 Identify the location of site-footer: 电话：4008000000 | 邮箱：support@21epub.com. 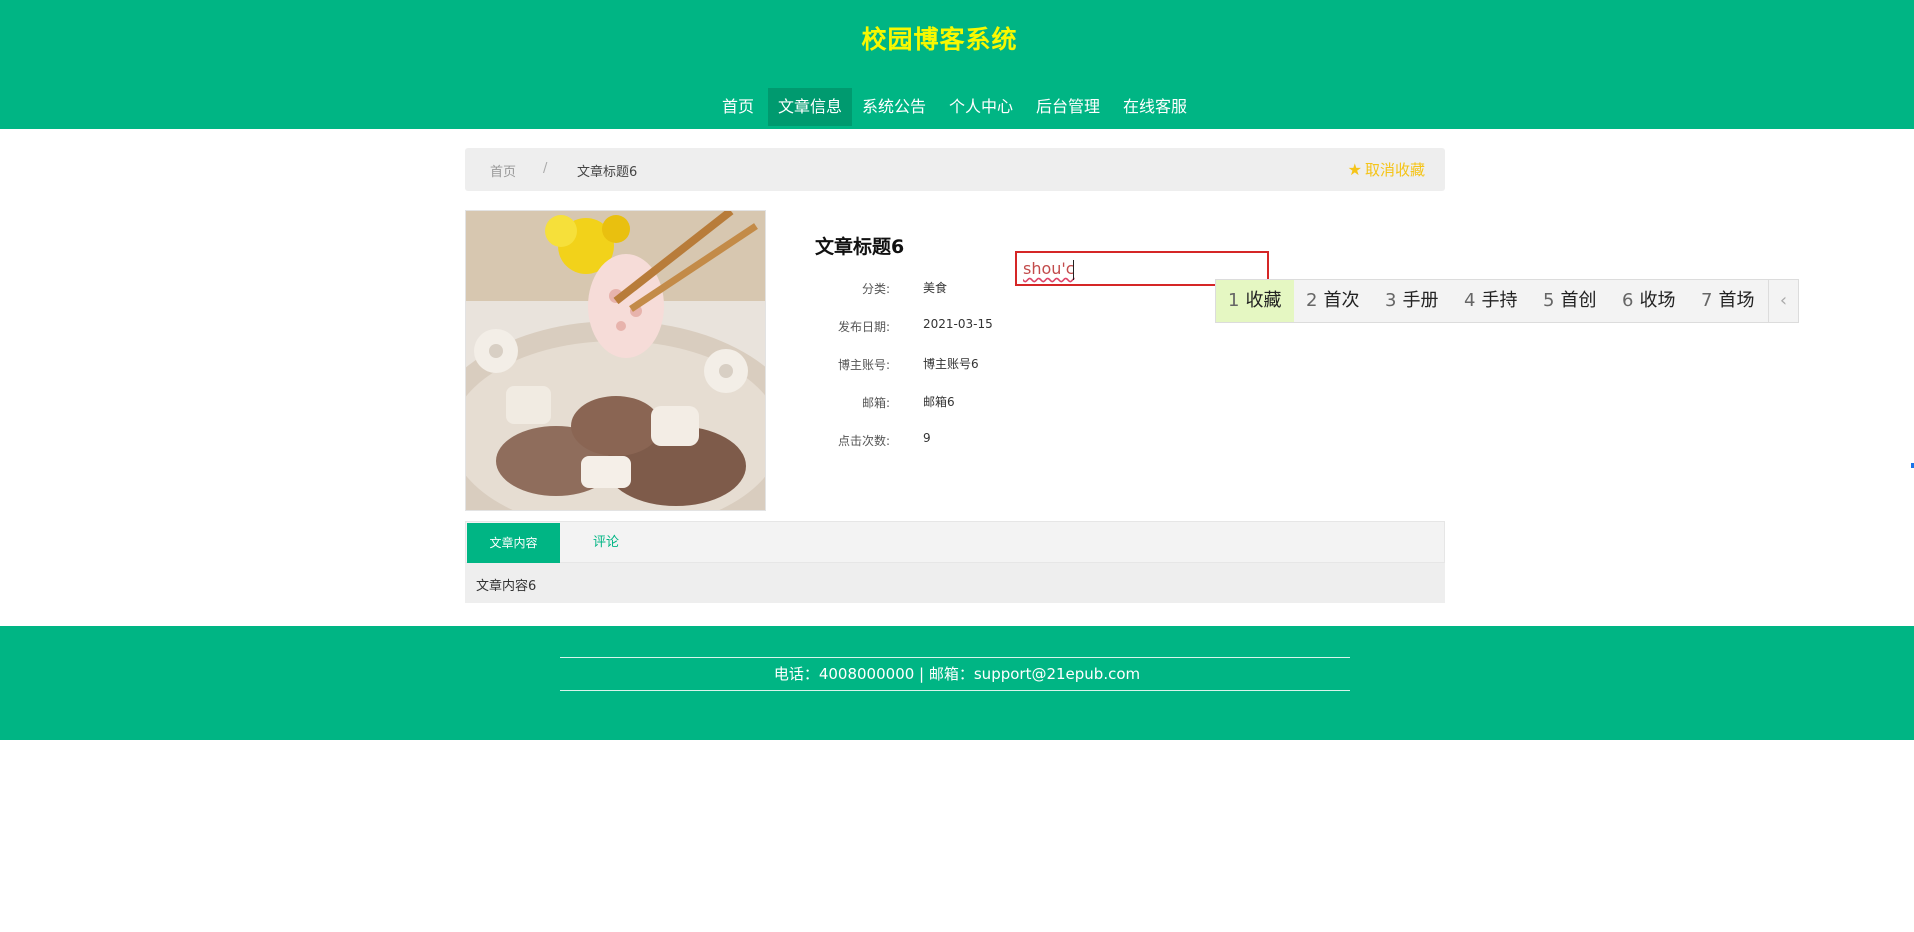
(957, 683).